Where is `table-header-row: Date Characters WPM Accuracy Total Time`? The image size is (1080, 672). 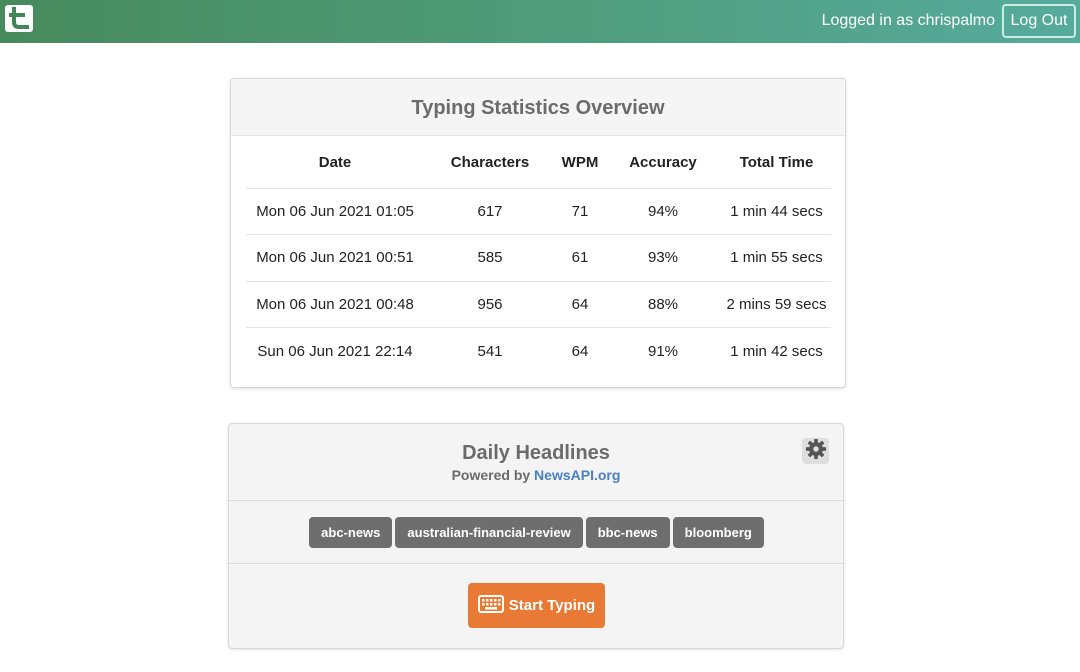
table-header-row: Date Characters WPM Accuracy Total Time is located at coordinates (538, 163).